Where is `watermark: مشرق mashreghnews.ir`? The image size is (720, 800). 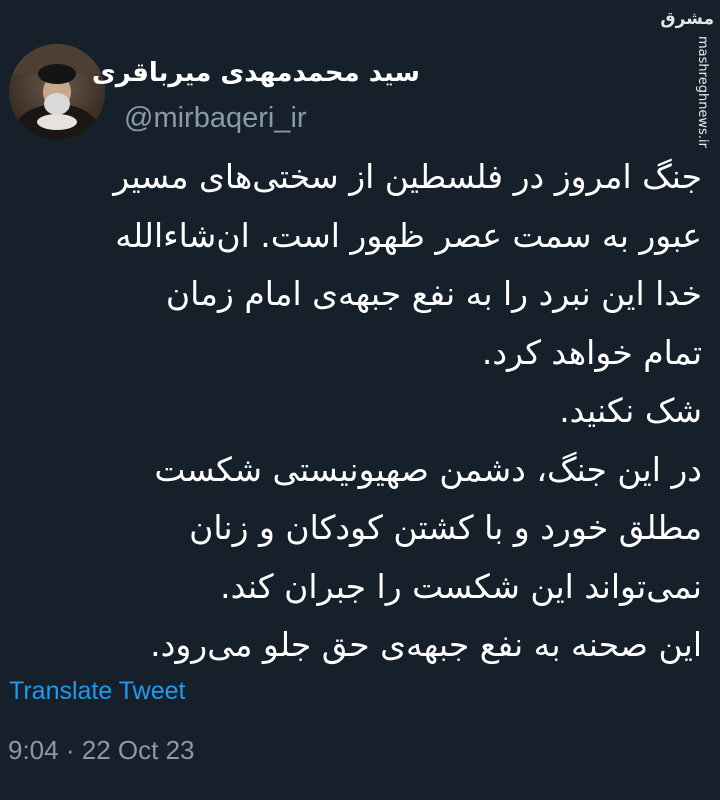 watermark: مشرق mashreghnews.ir is located at coordinates (687, 78).